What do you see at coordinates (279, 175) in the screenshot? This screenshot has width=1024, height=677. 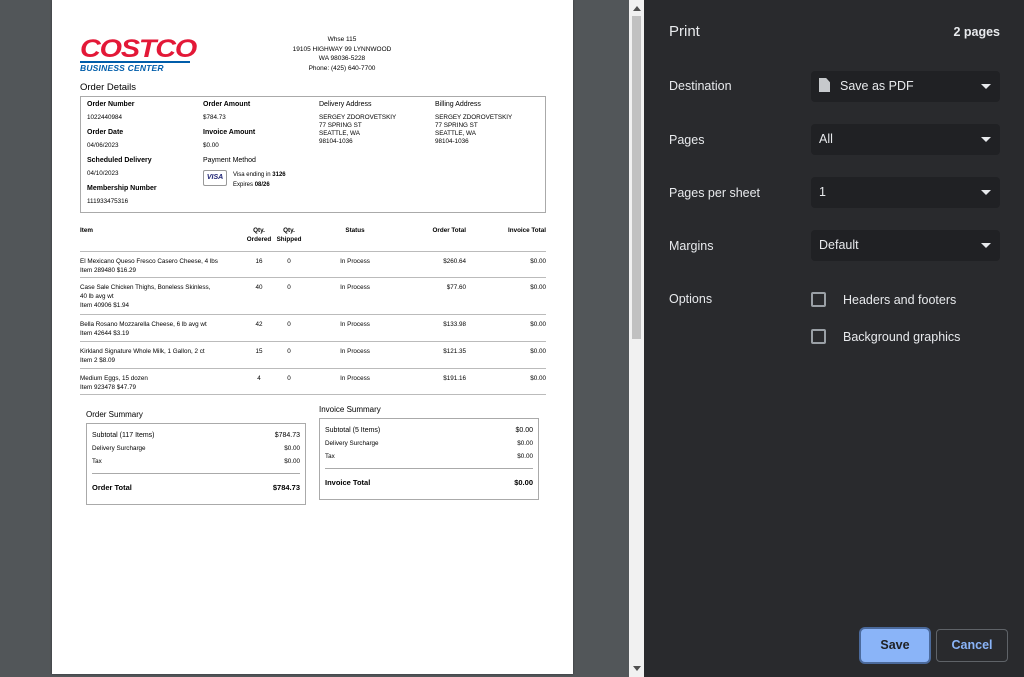 I see `card-ending: 3126` at bounding box center [279, 175].